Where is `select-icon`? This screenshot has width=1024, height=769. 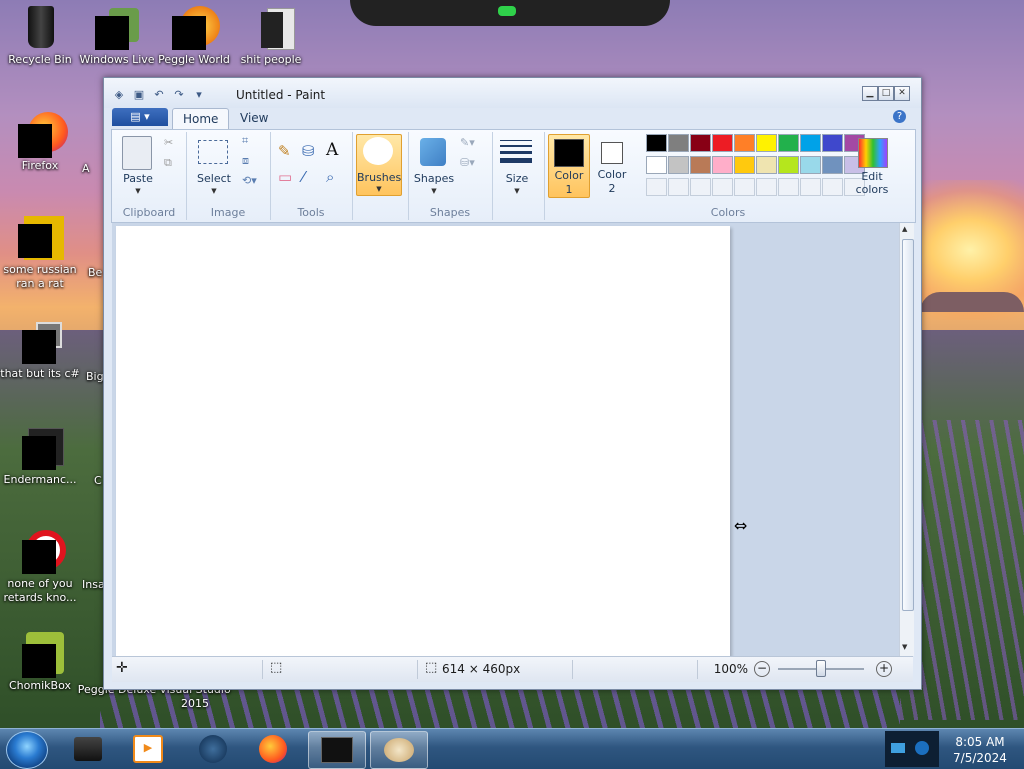 select-icon is located at coordinates (213, 152).